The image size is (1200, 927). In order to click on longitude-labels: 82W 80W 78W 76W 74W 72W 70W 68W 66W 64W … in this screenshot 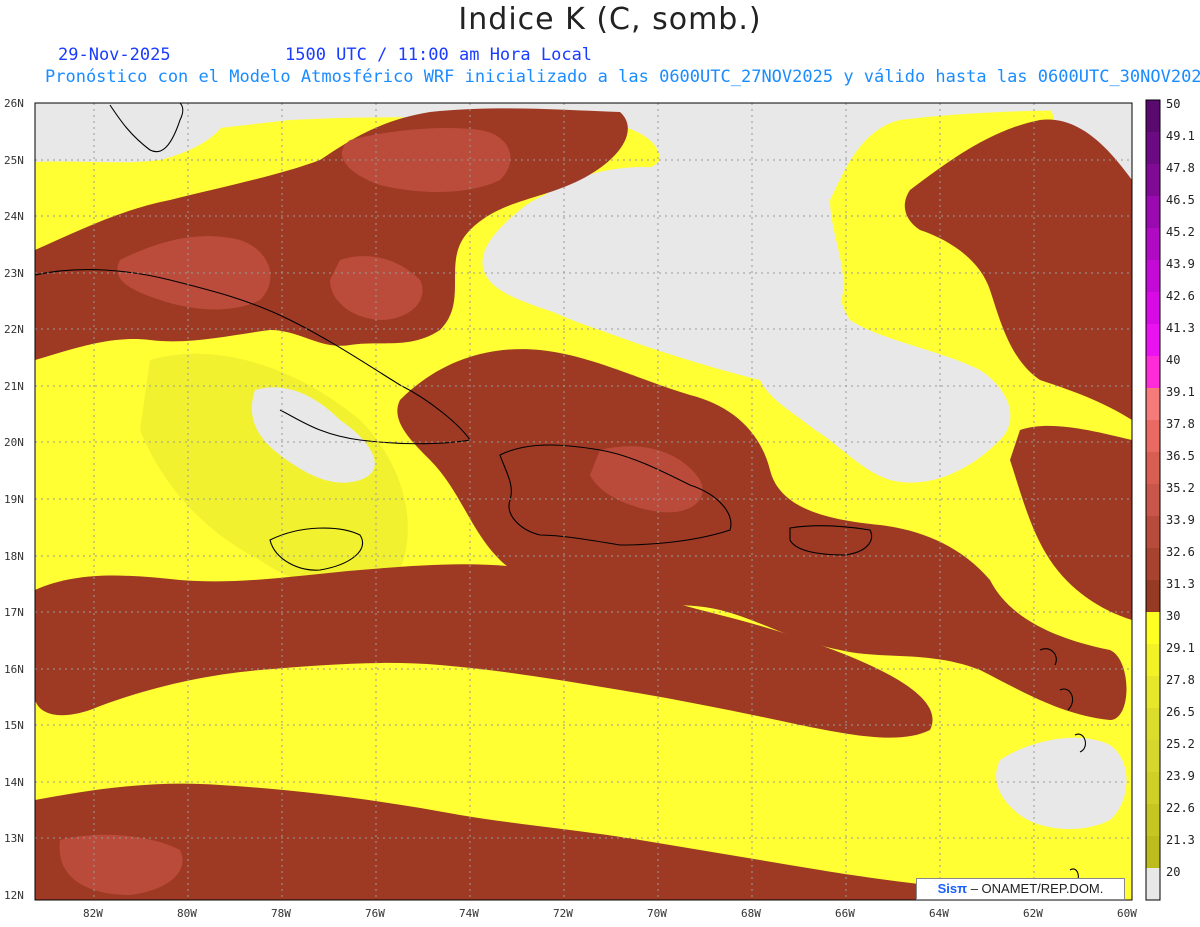, I will do `click(610, 913)`.